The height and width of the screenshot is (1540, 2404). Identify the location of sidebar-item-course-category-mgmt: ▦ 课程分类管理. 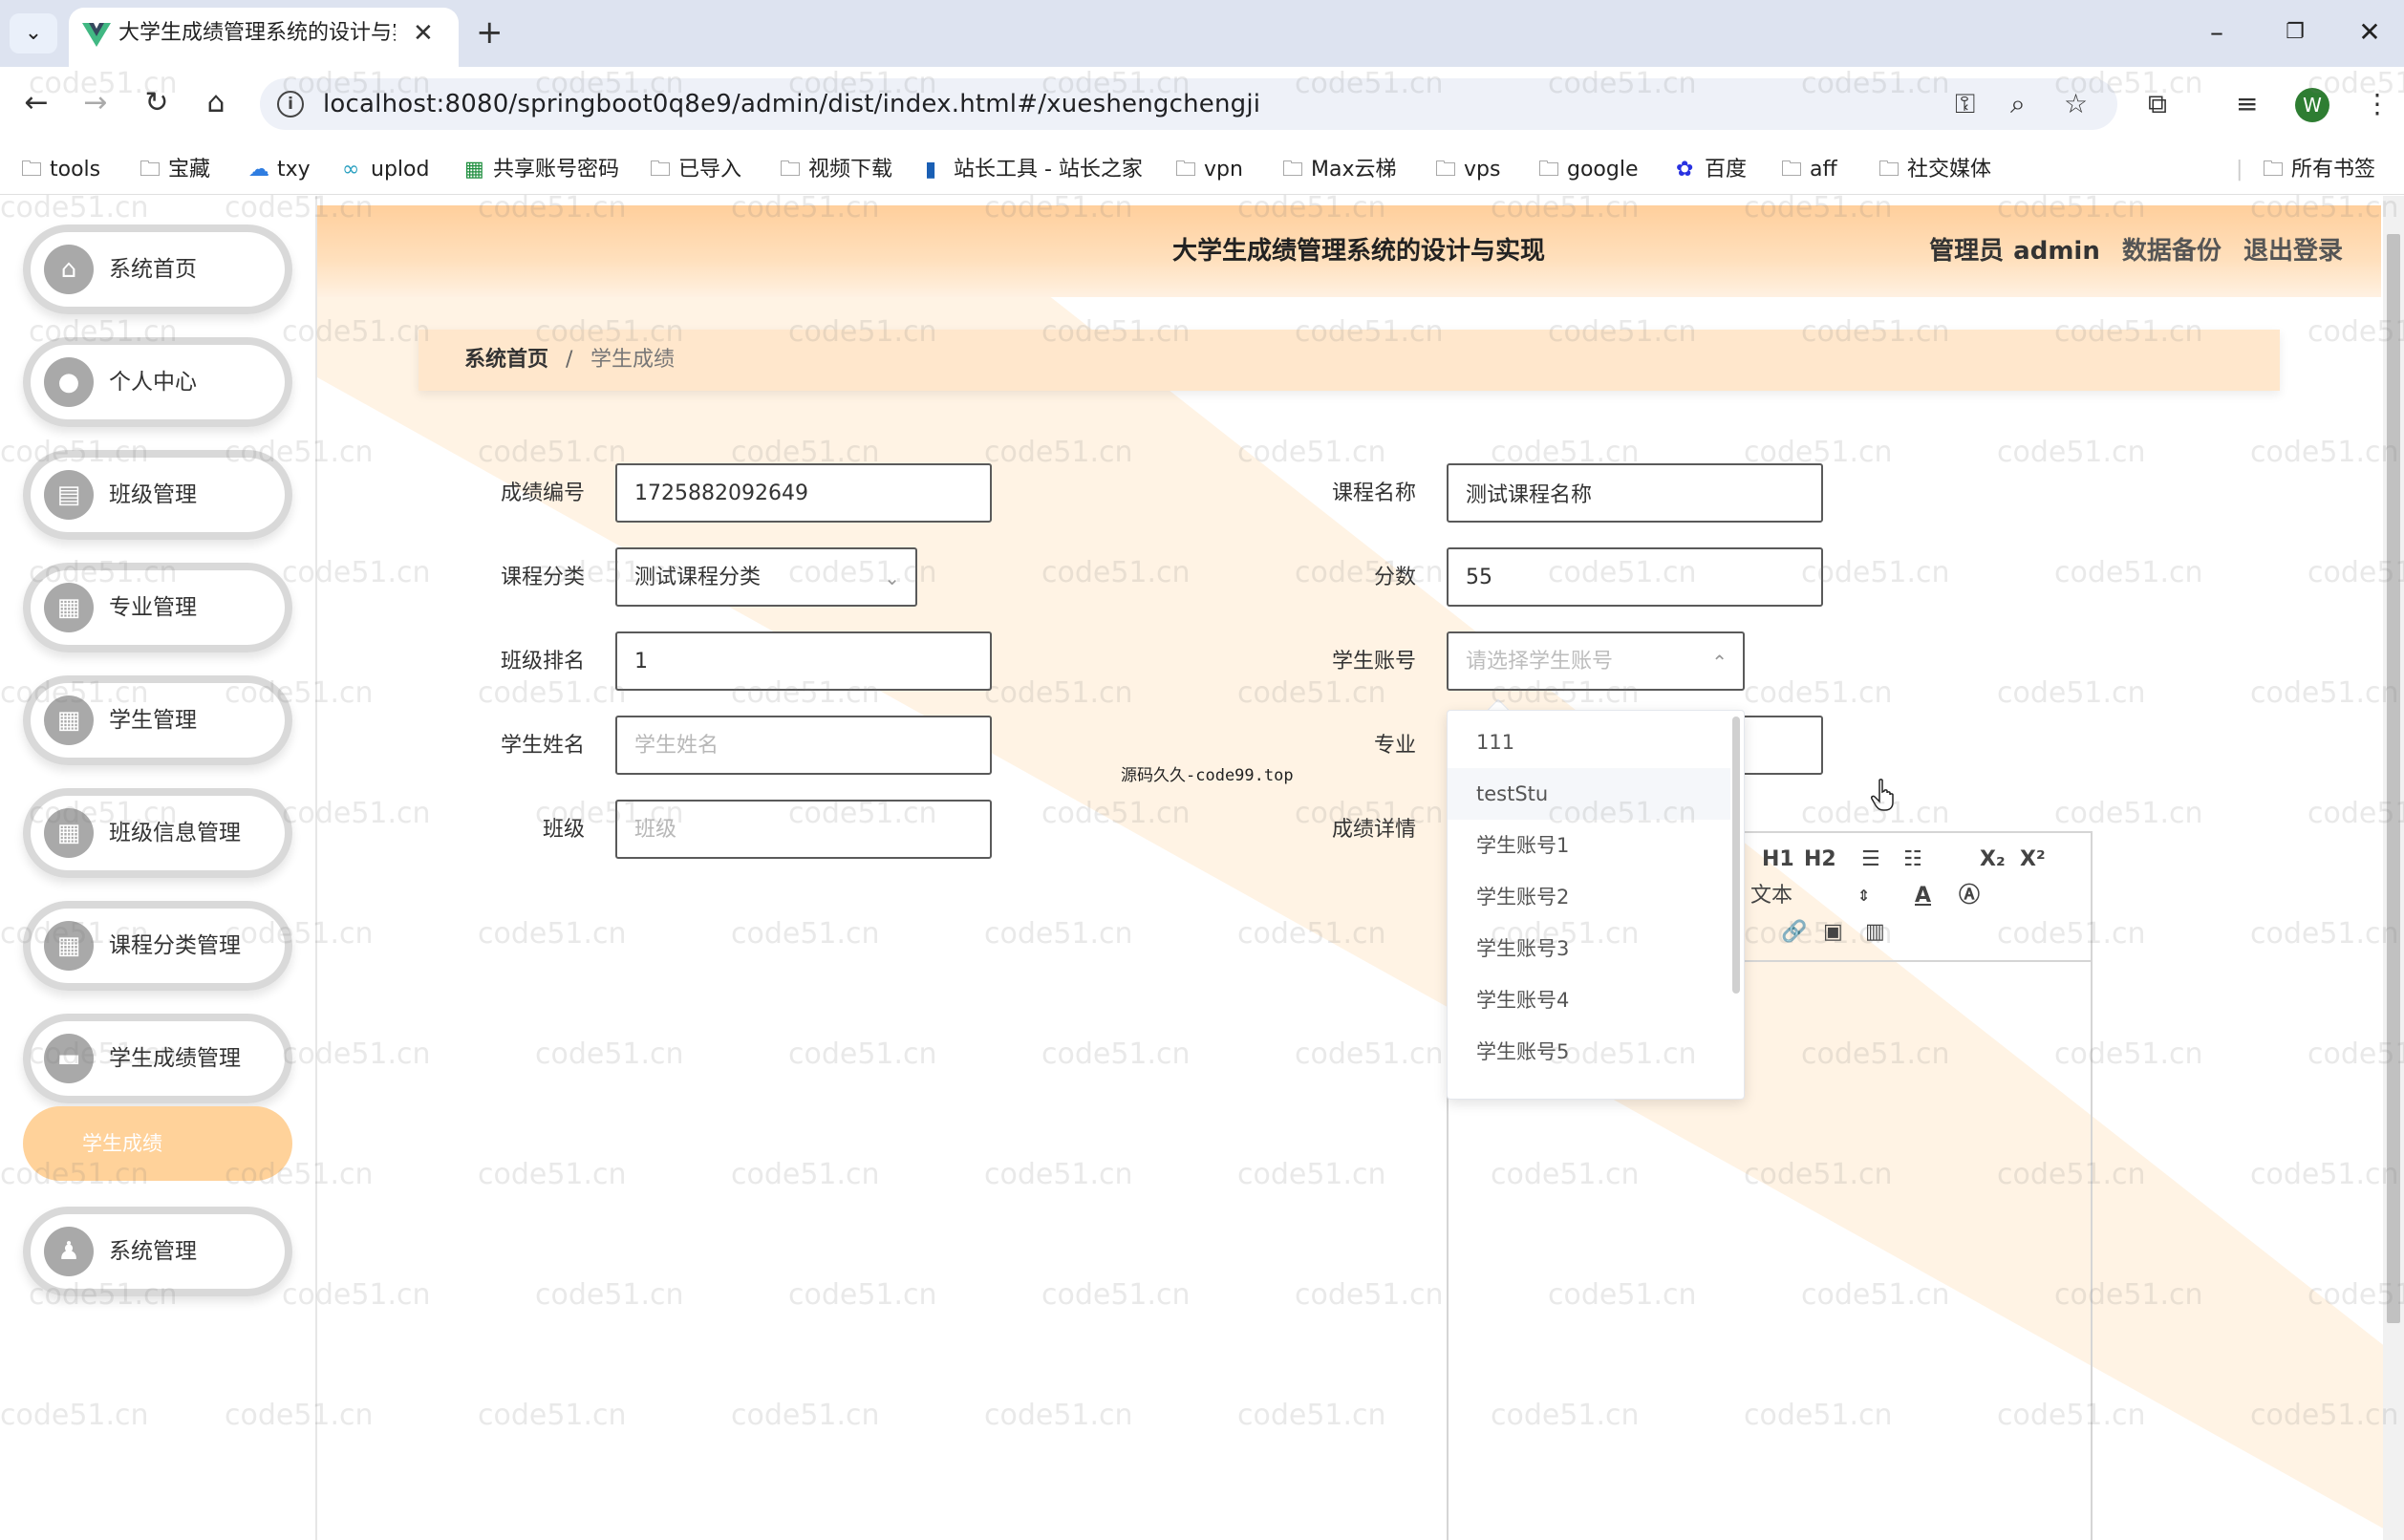
(157, 946).